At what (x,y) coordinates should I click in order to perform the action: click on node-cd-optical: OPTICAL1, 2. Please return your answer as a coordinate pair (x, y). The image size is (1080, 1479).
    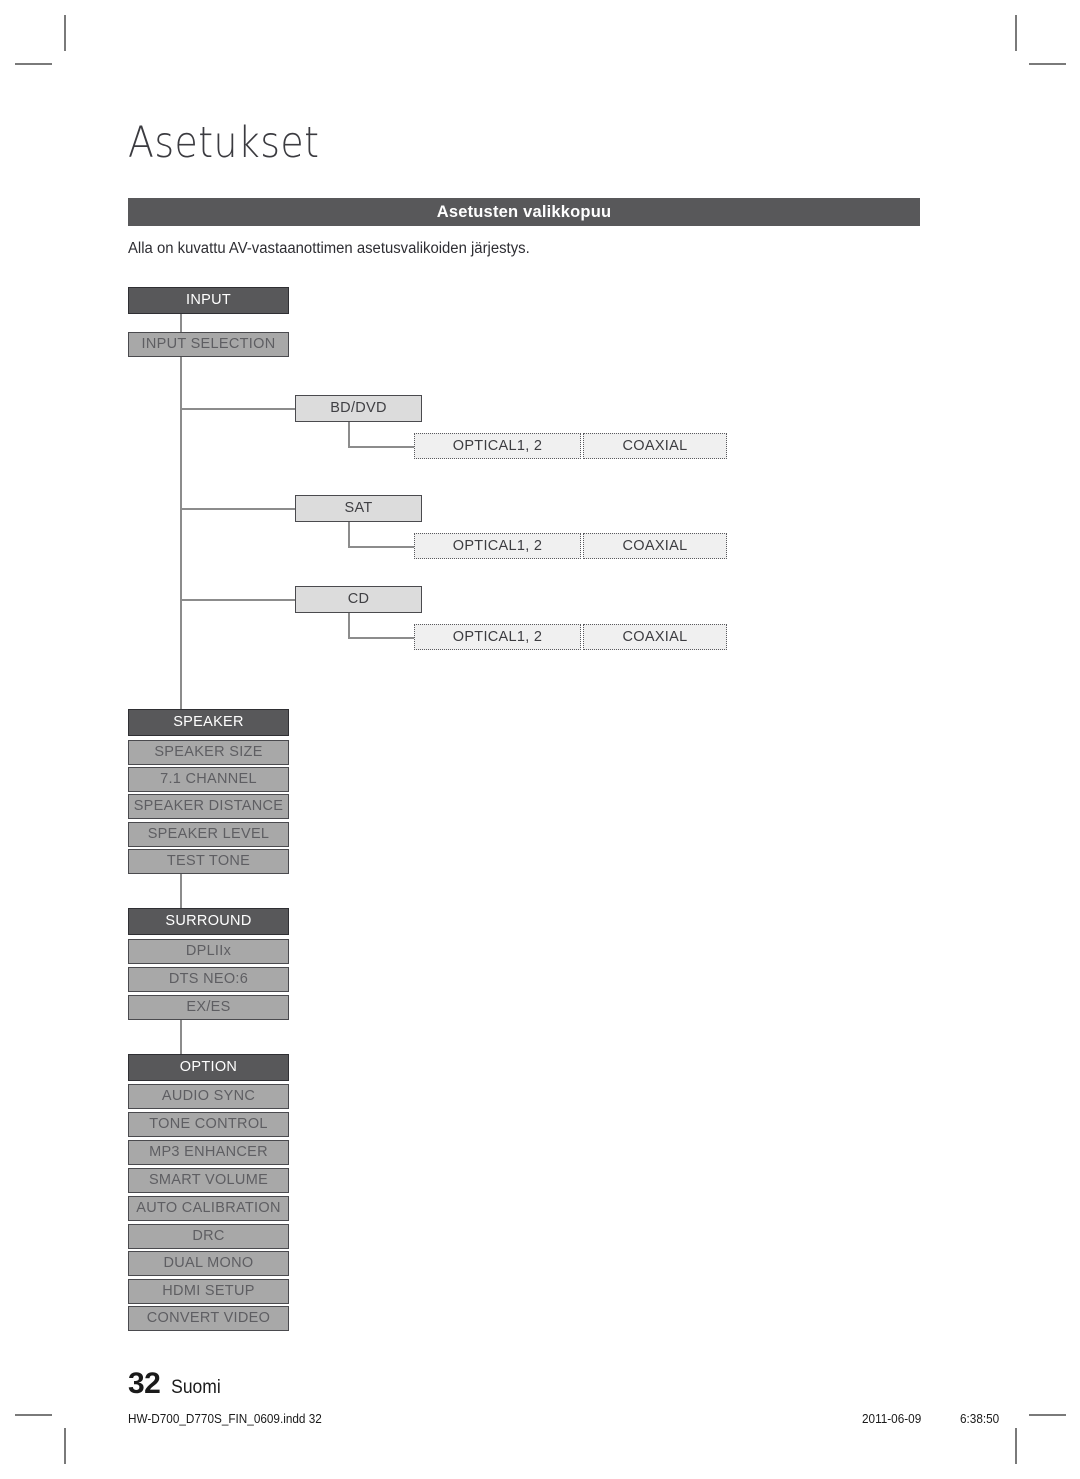
    Looking at the image, I should click on (497, 637).